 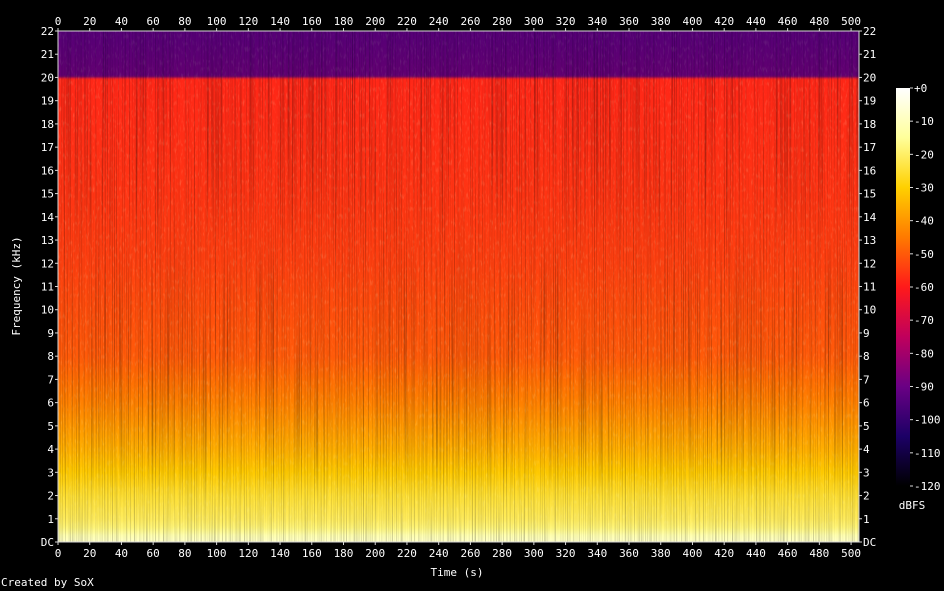 I want to click on x-tick-label-bottom: 340, so click(x=597, y=553).